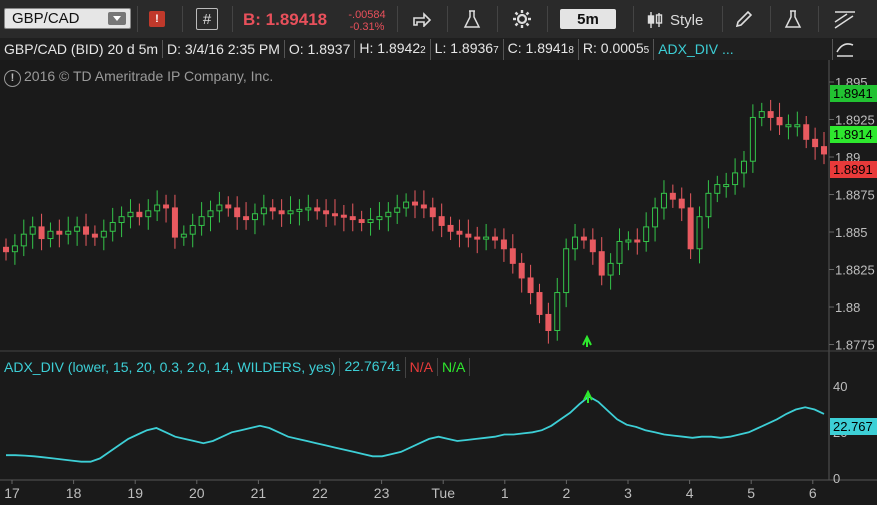  I want to click on time-label: 2, so click(567, 493).